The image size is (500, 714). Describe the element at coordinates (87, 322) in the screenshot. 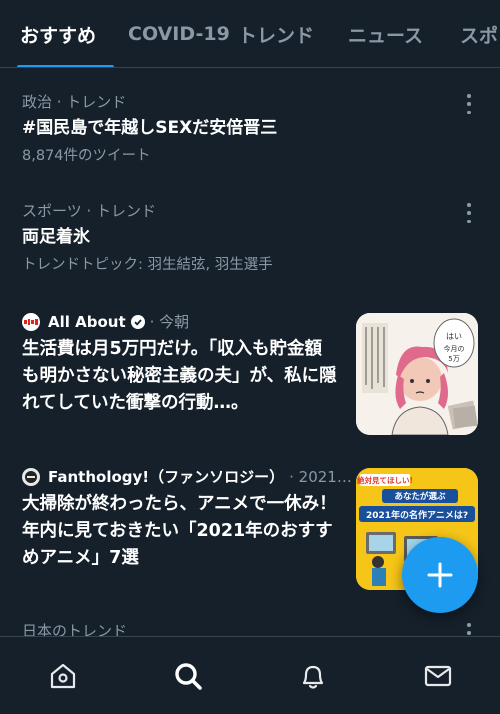

I see `source-name: All About` at that location.